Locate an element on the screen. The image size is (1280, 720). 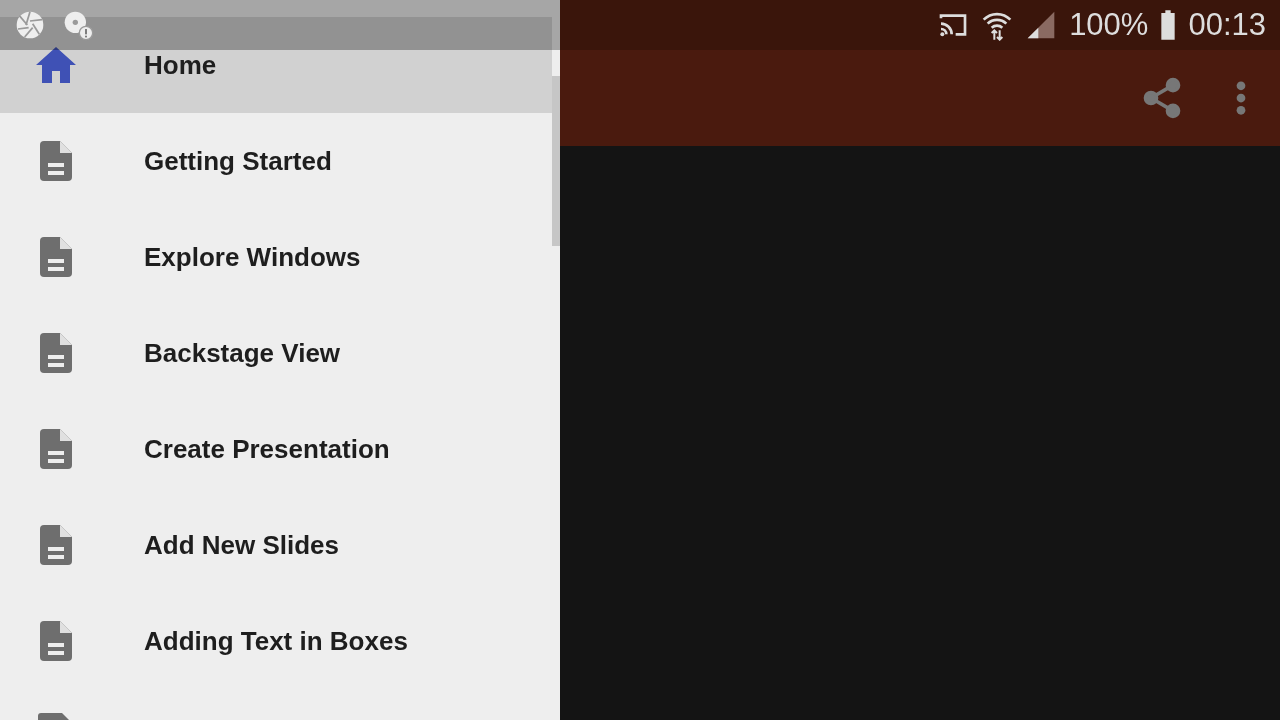
disc-alert-icon is located at coordinates (78, 25).